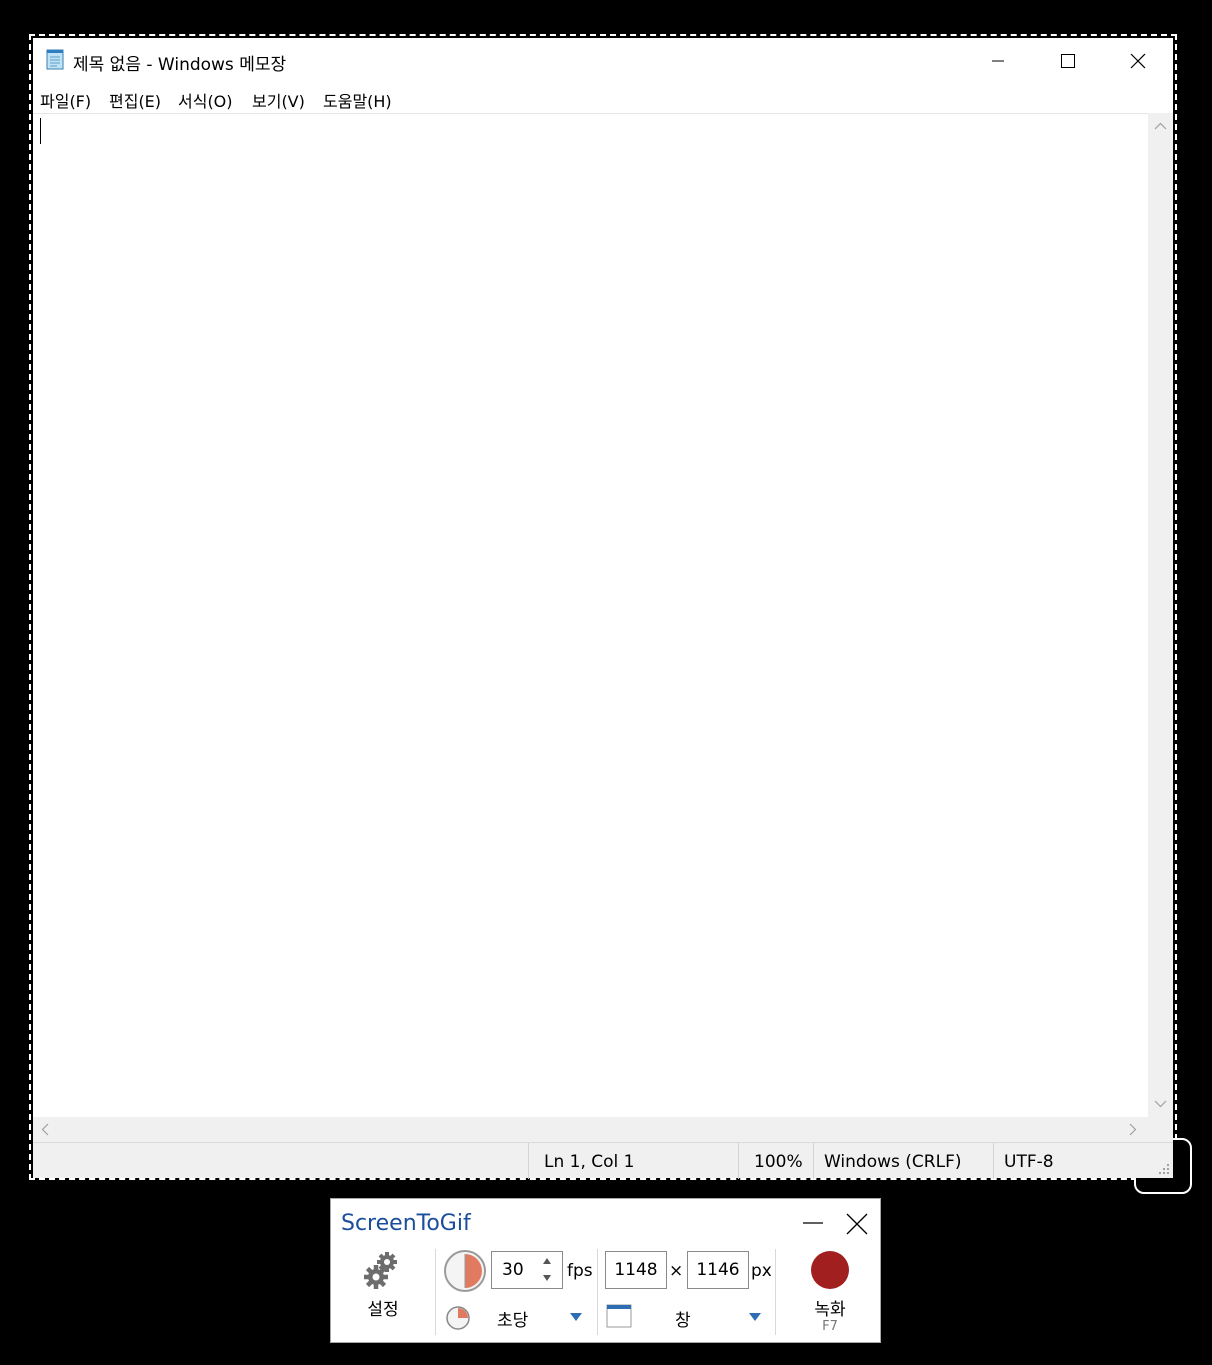  What do you see at coordinates (547, 1278) in the screenshot?
I see `spin-down-icon` at bounding box center [547, 1278].